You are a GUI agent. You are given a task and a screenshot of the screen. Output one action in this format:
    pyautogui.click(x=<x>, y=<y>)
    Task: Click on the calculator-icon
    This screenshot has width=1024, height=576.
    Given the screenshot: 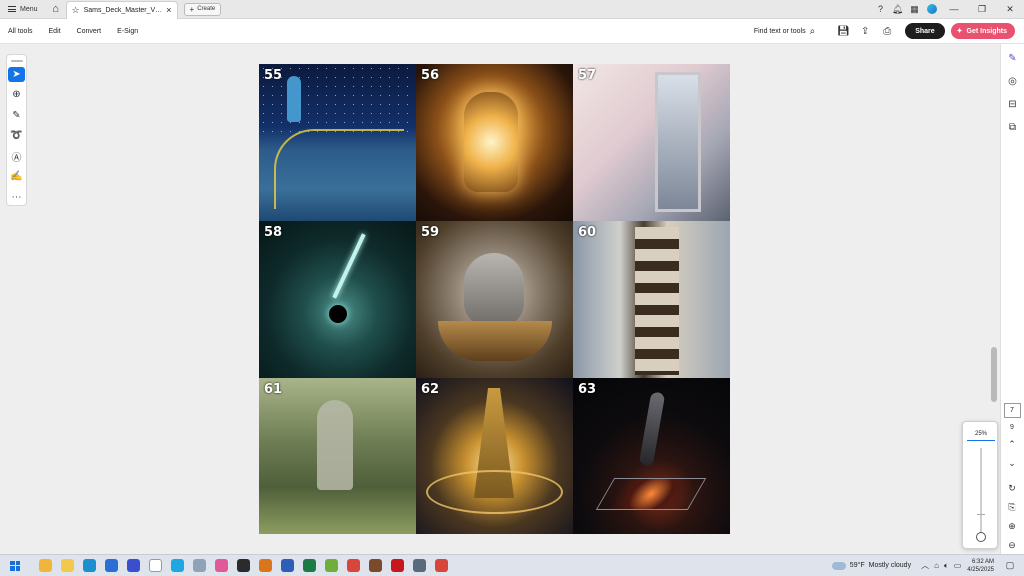 What is the action you would take?
    pyautogui.click(x=419, y=565)
    